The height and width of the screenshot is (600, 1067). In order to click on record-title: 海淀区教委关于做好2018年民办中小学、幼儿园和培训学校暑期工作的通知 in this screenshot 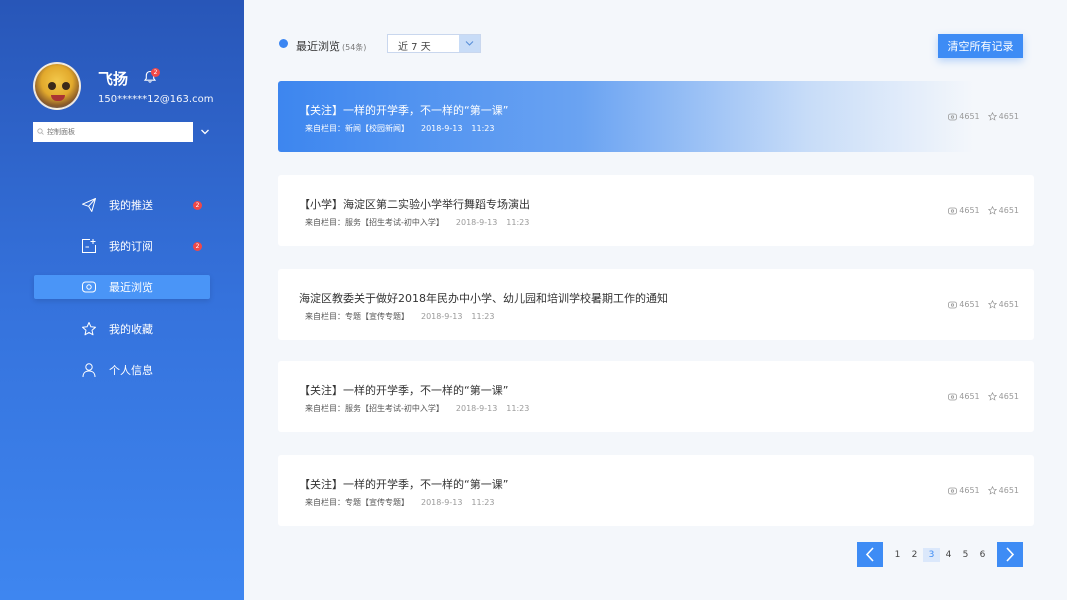, I will do `click(483, 298)`.